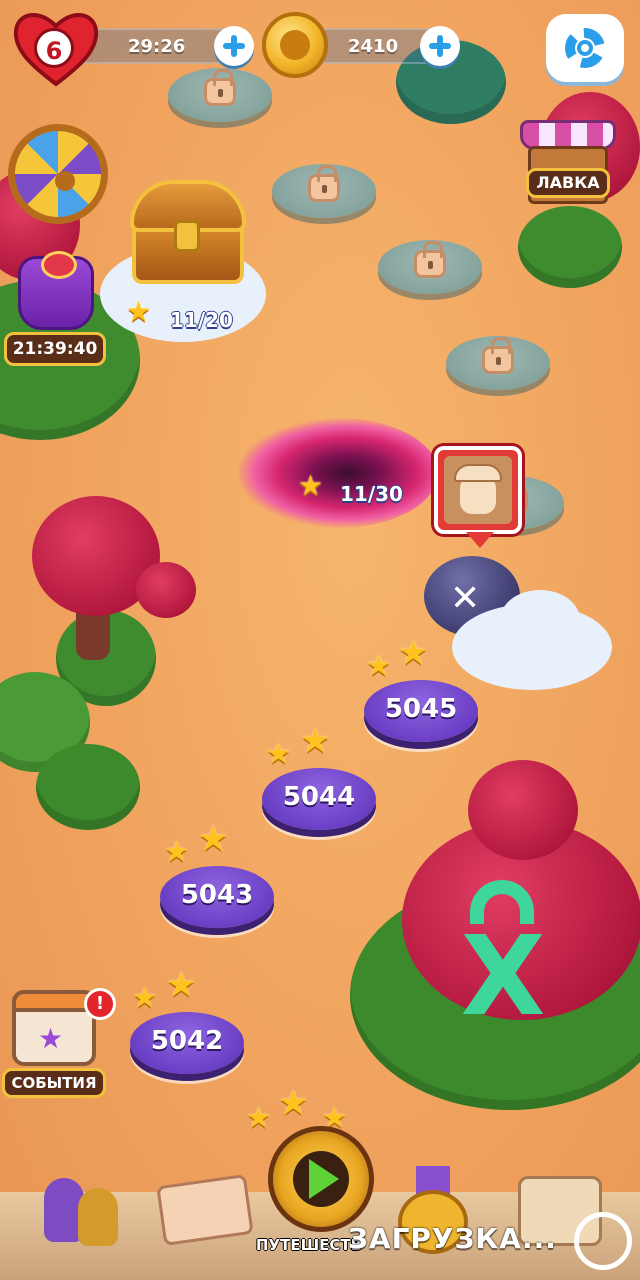 The width and height of the screenshot is (640, 1280). What do you see at coordinates (568, 183) in the screenshot?
I see `shop-label: ЛАВКА` at bounding box center [568, 183].